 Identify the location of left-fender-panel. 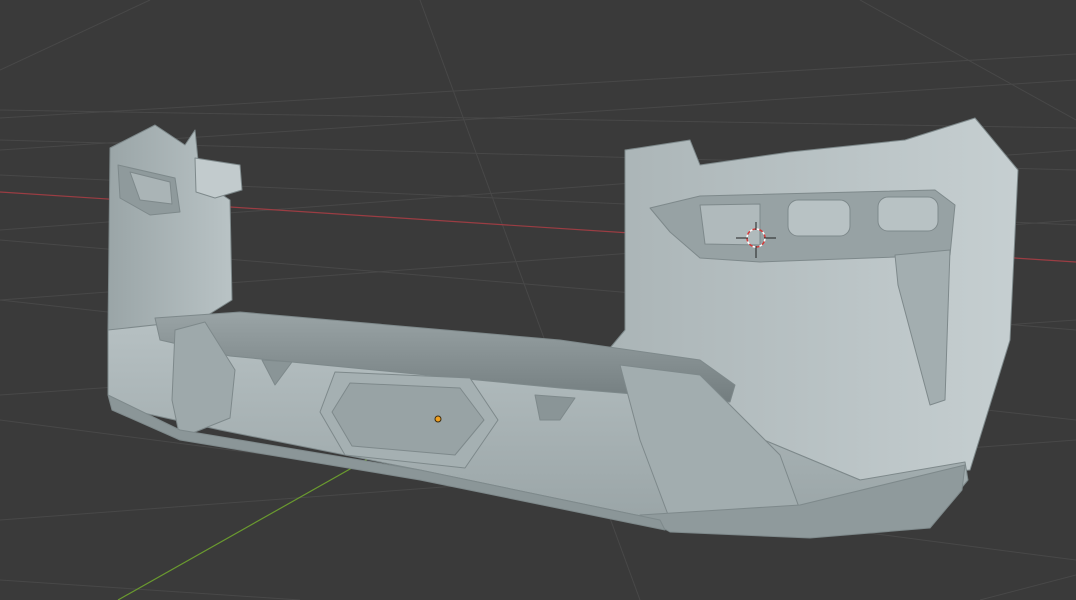
(170, 232).